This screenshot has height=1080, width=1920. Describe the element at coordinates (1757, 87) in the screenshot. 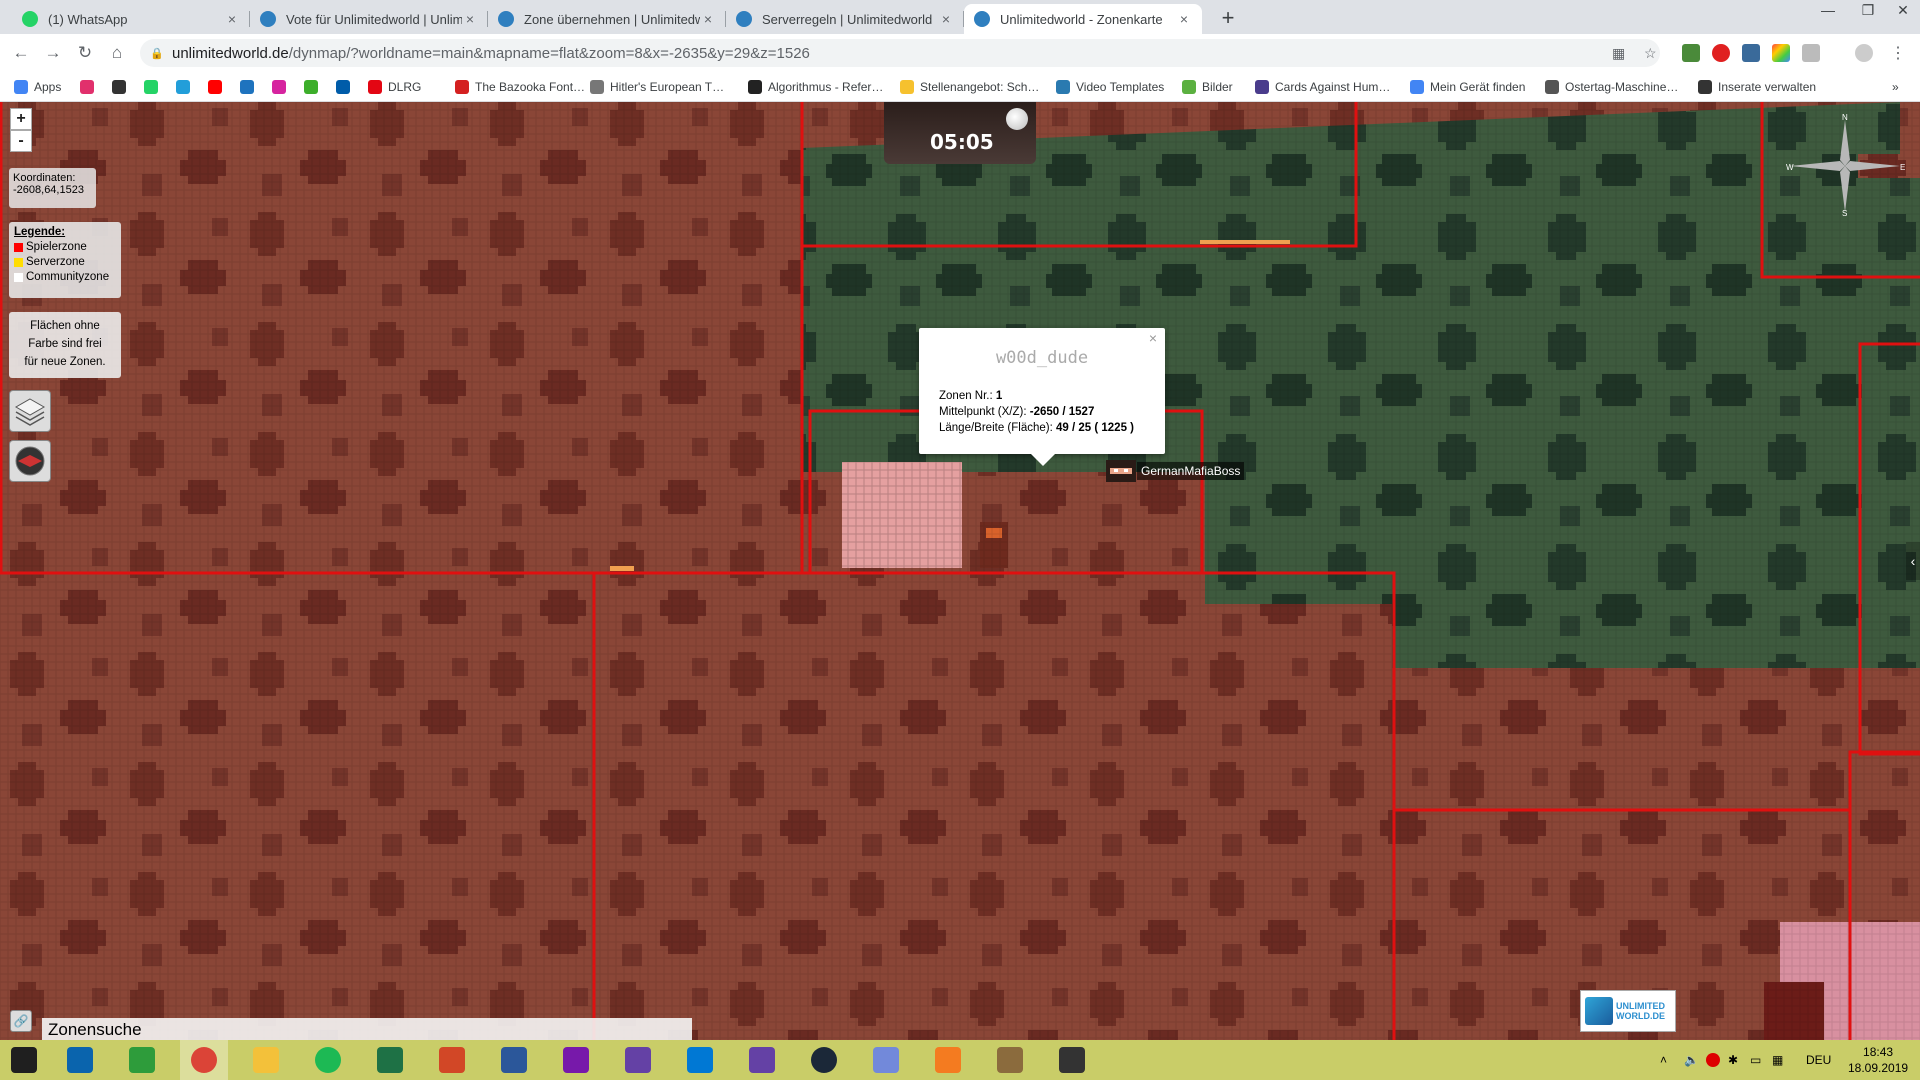

I see `bookmark-21: Inserate verwalten` at that location.